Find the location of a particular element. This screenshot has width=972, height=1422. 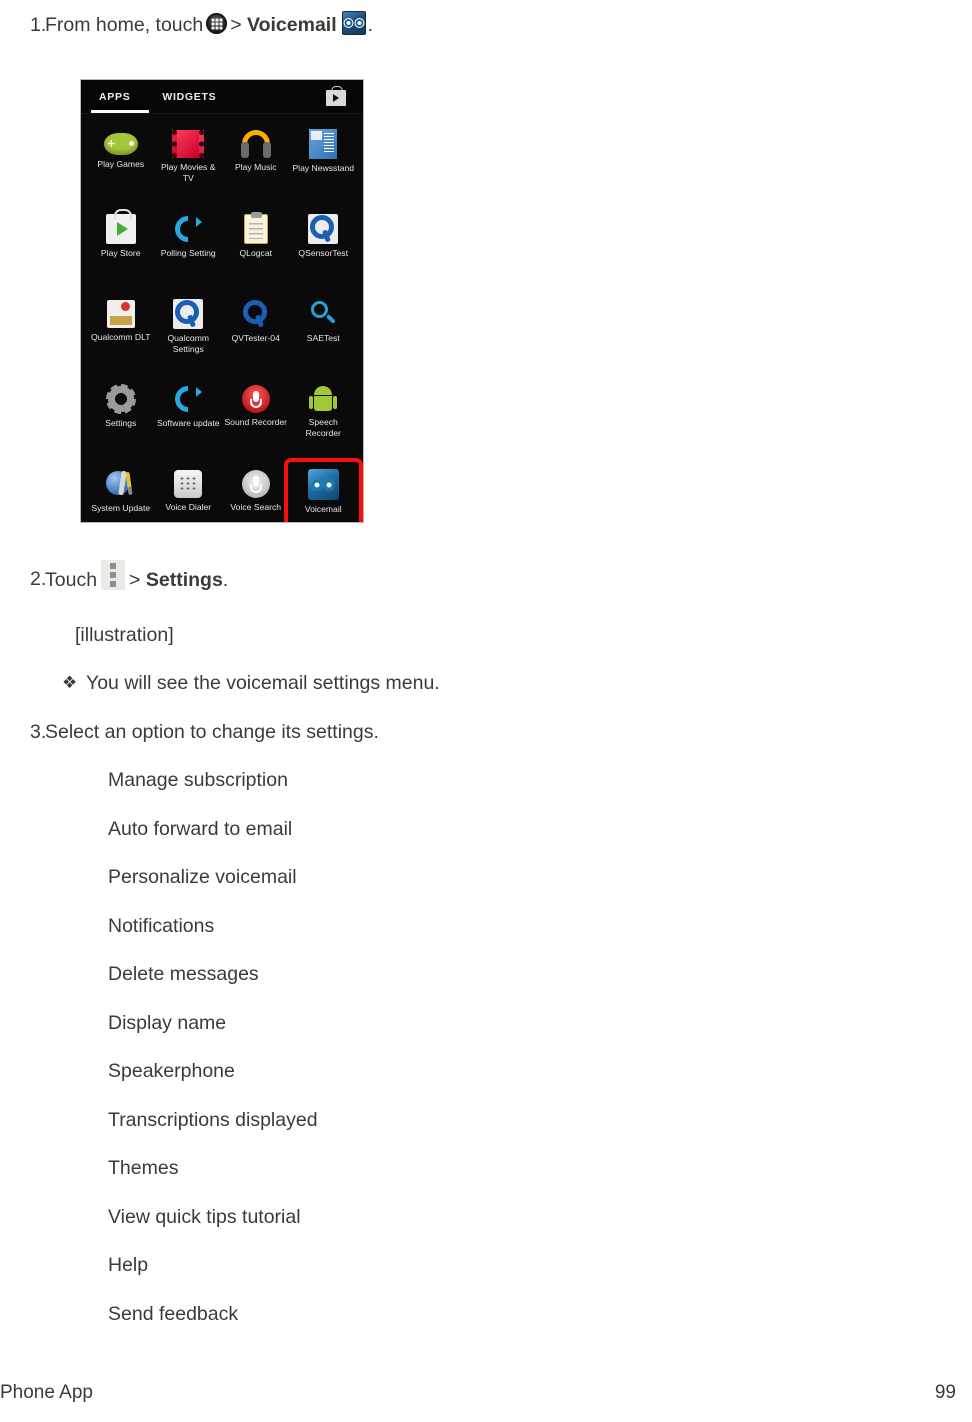

option-label: Transcriptions displayed is located at coordinates (213, 1119).